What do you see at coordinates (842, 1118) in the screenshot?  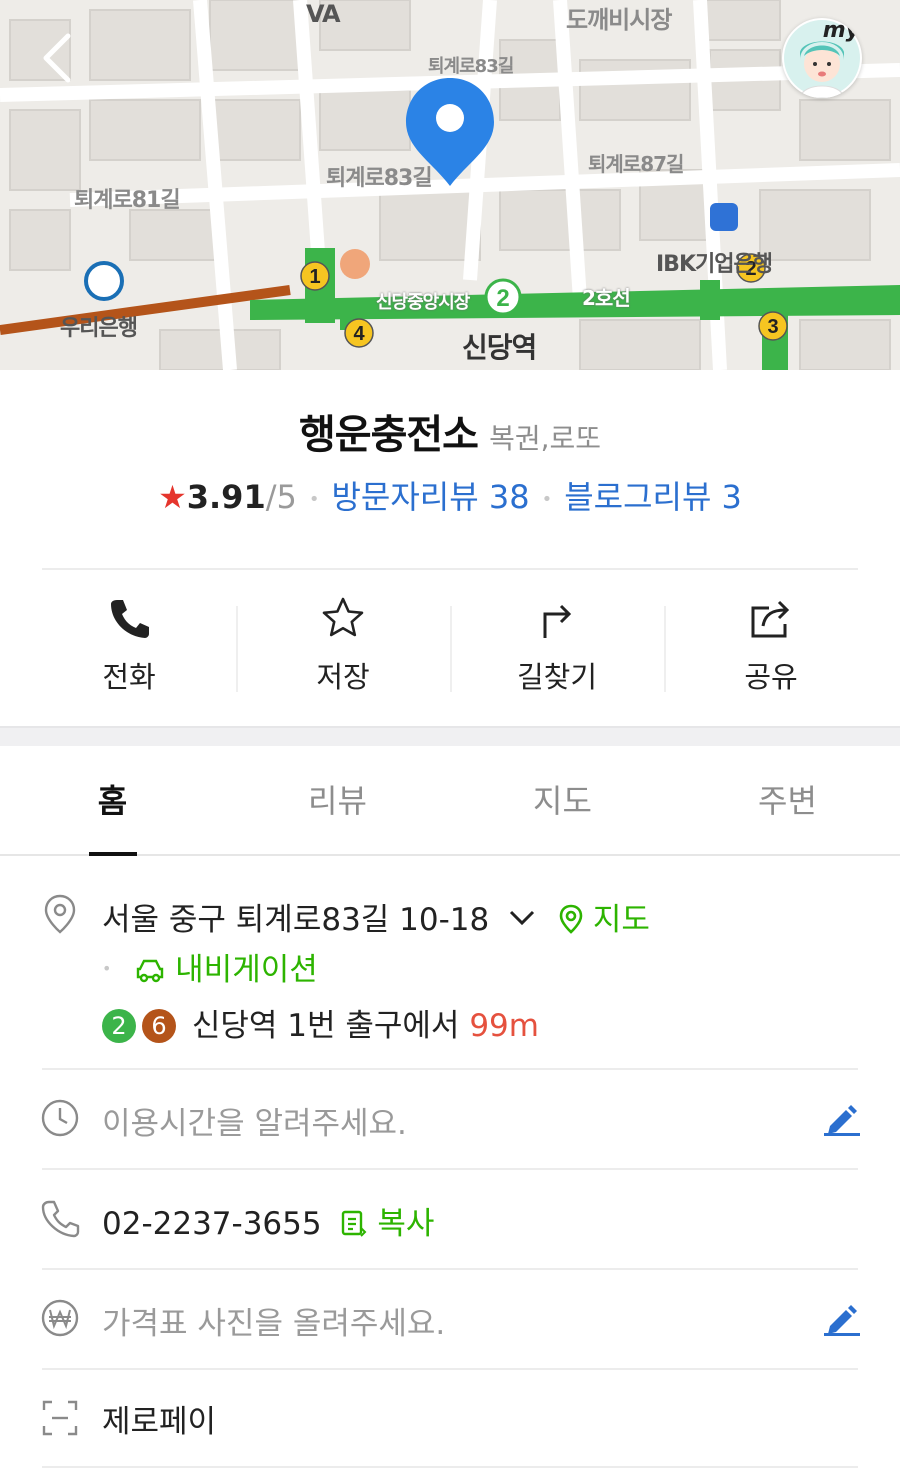 I see `edit-hours-icon` at bounding box center [842, 1118].